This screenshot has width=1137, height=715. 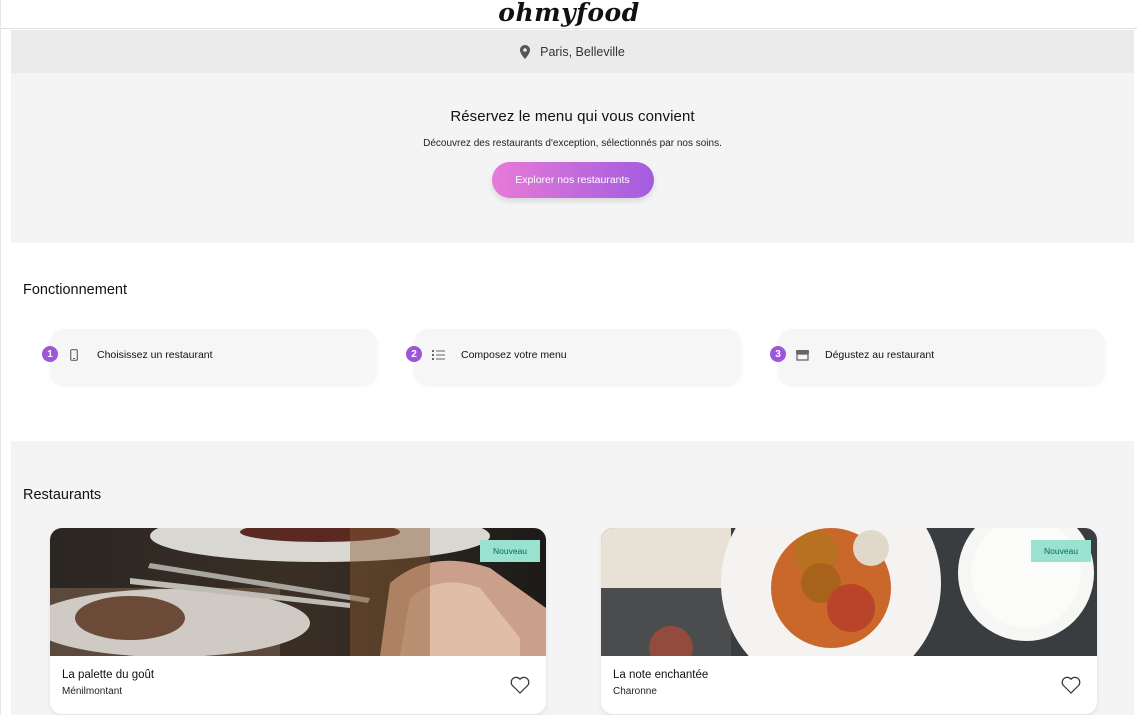 I want to click on list-icon, so click(x=438, y=355).